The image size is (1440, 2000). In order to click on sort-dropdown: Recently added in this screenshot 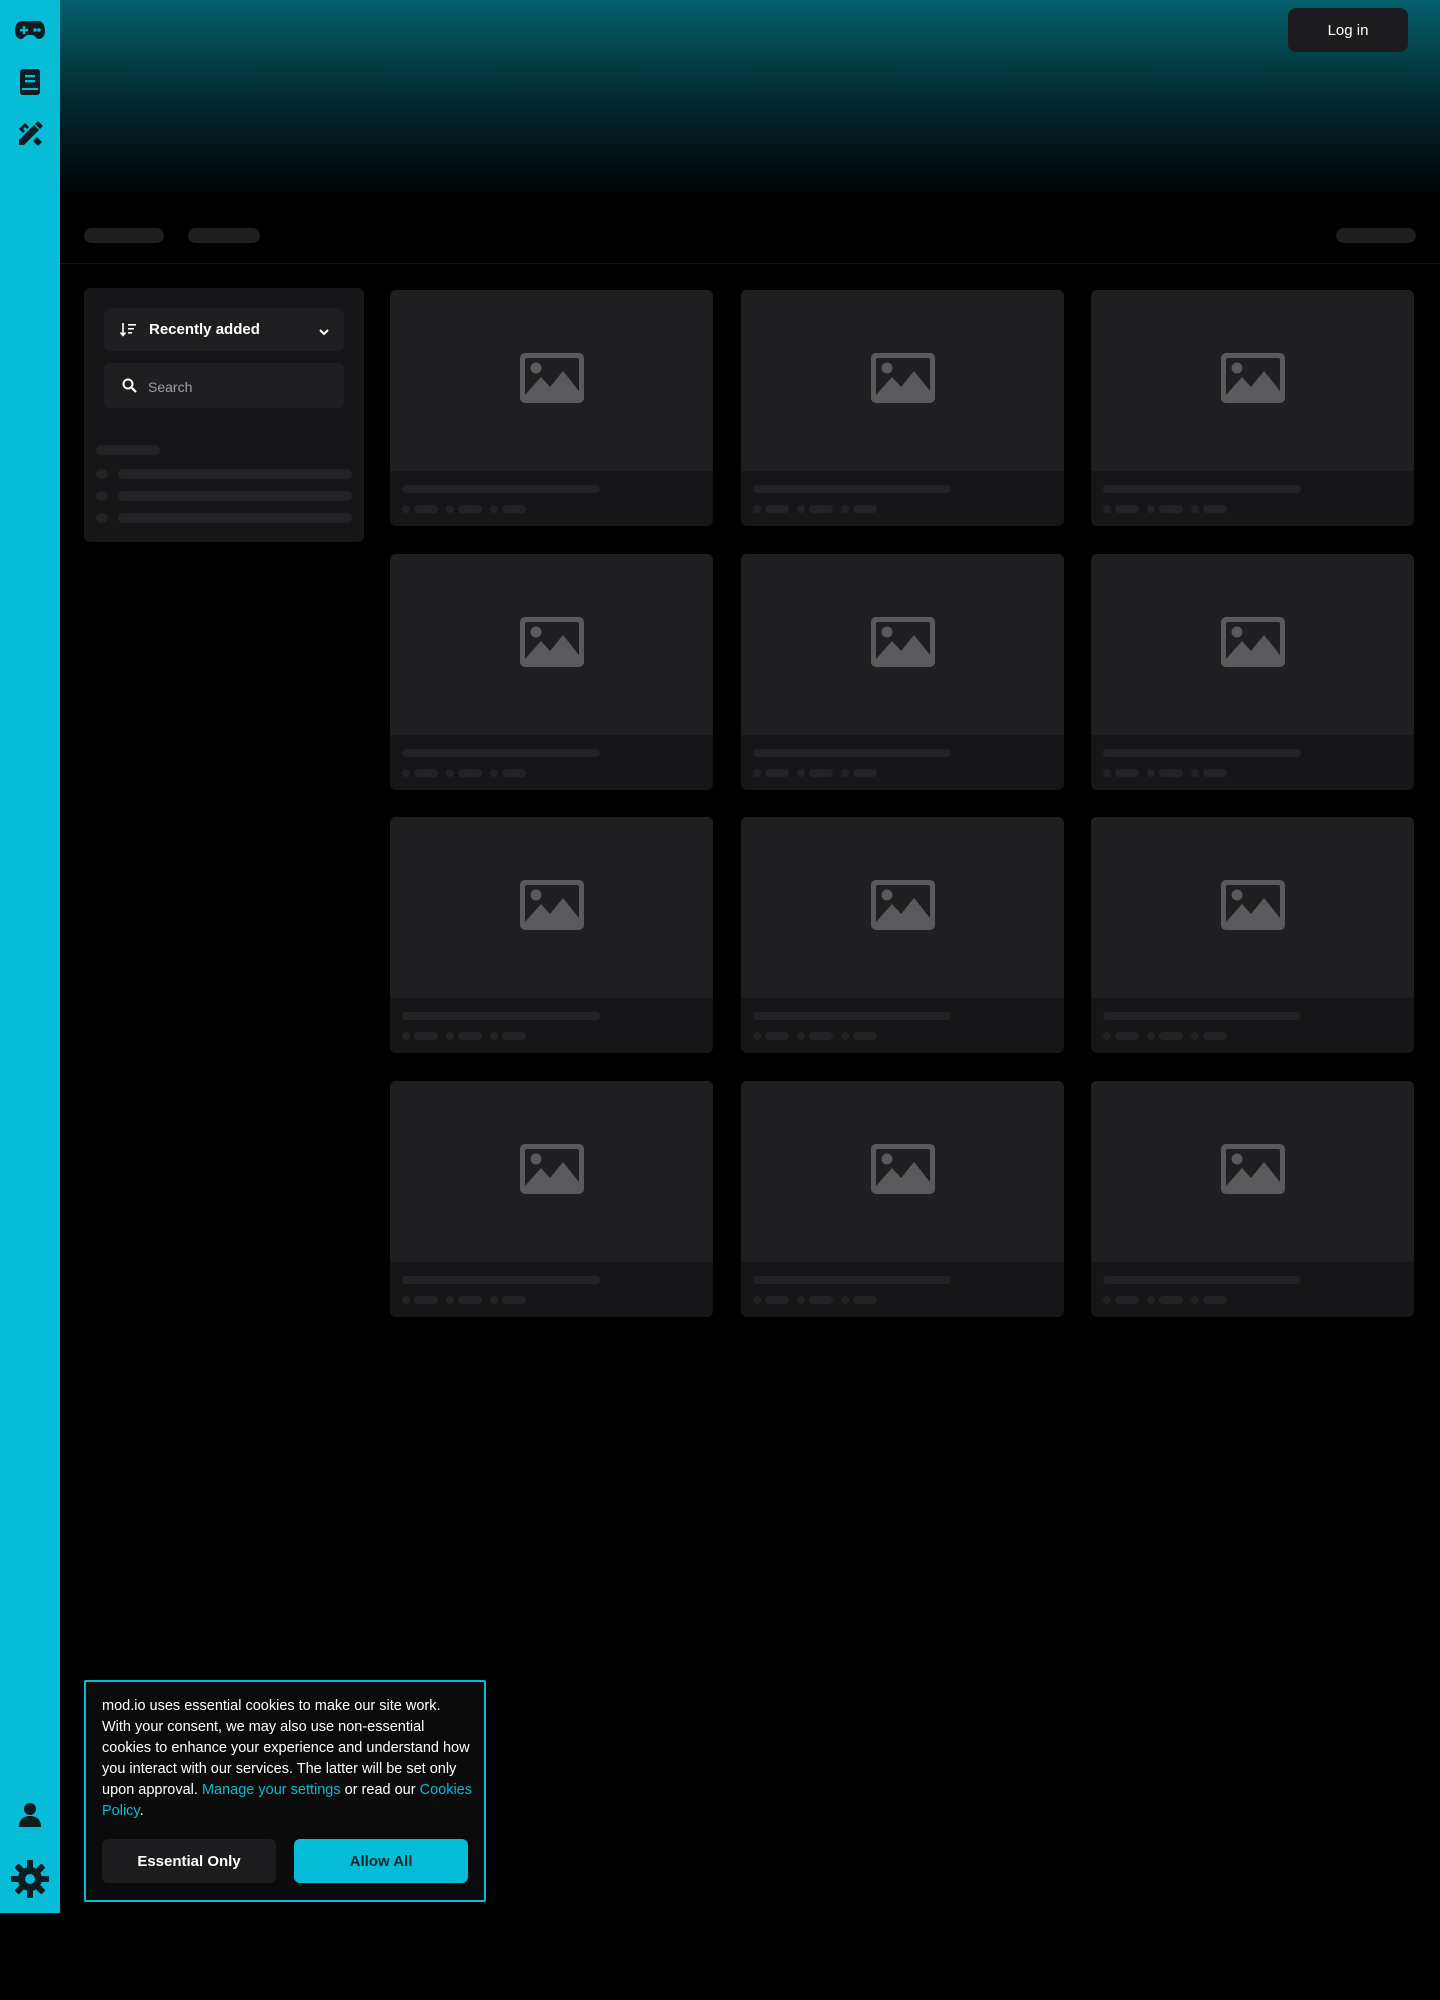, I will do `click(224, 329)`.